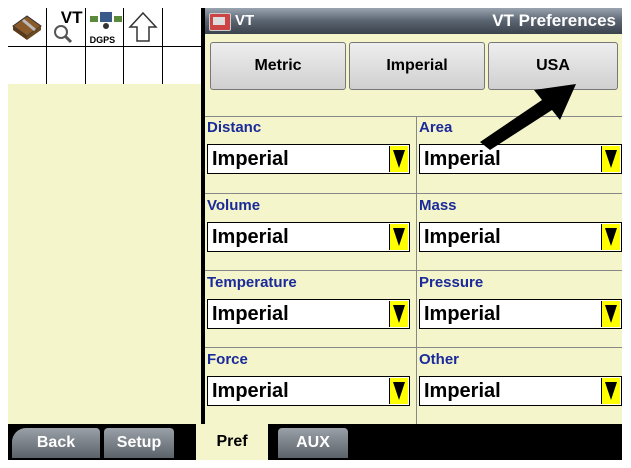 The height and width of the screenshot is (468, 631). I want to click on volume-value: Imperial, so click(250, 237).